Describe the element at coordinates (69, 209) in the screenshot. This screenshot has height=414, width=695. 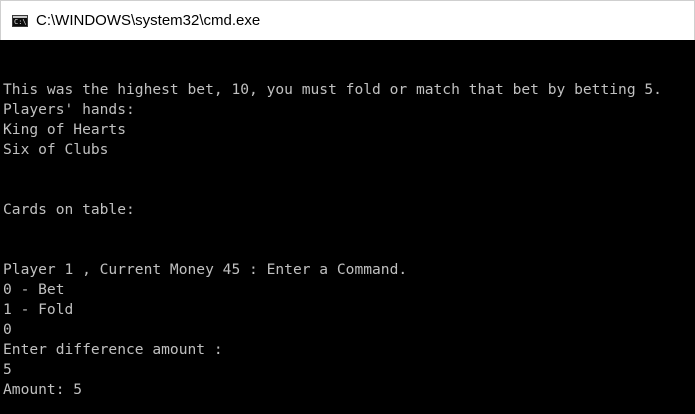
I see `console-line-table-header: Cards on table:` at that location.